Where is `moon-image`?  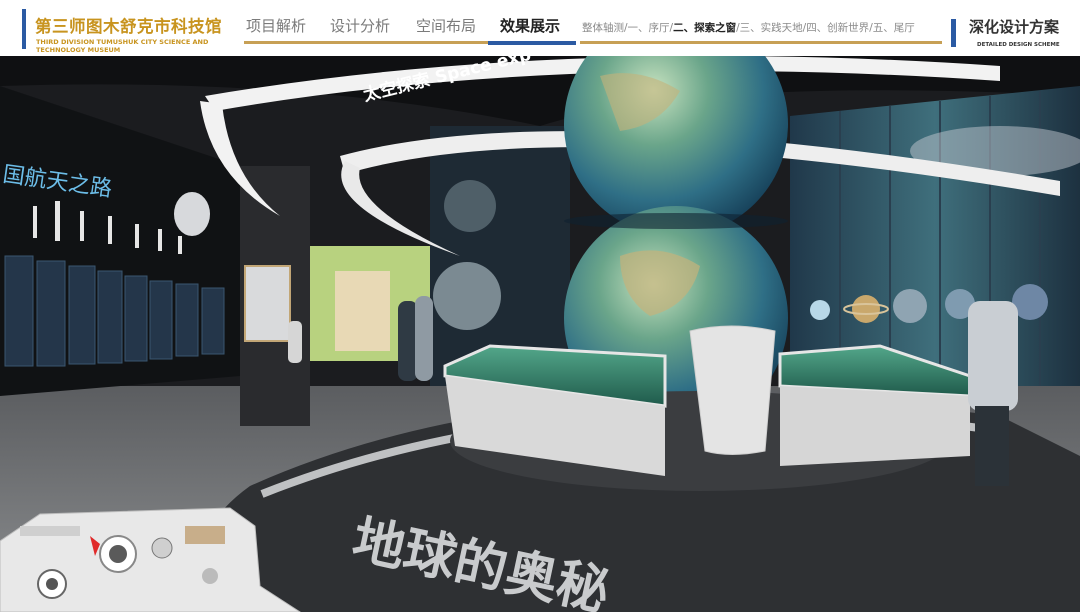 moon-image is located at coordinates (467, 296).